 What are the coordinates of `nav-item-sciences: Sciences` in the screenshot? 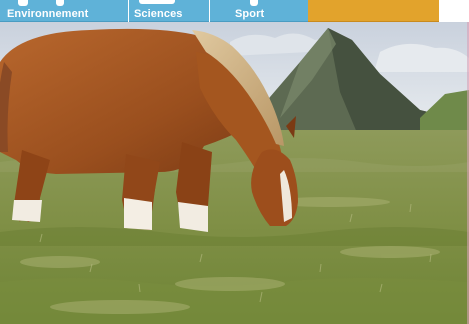 It's located at (169, 11).